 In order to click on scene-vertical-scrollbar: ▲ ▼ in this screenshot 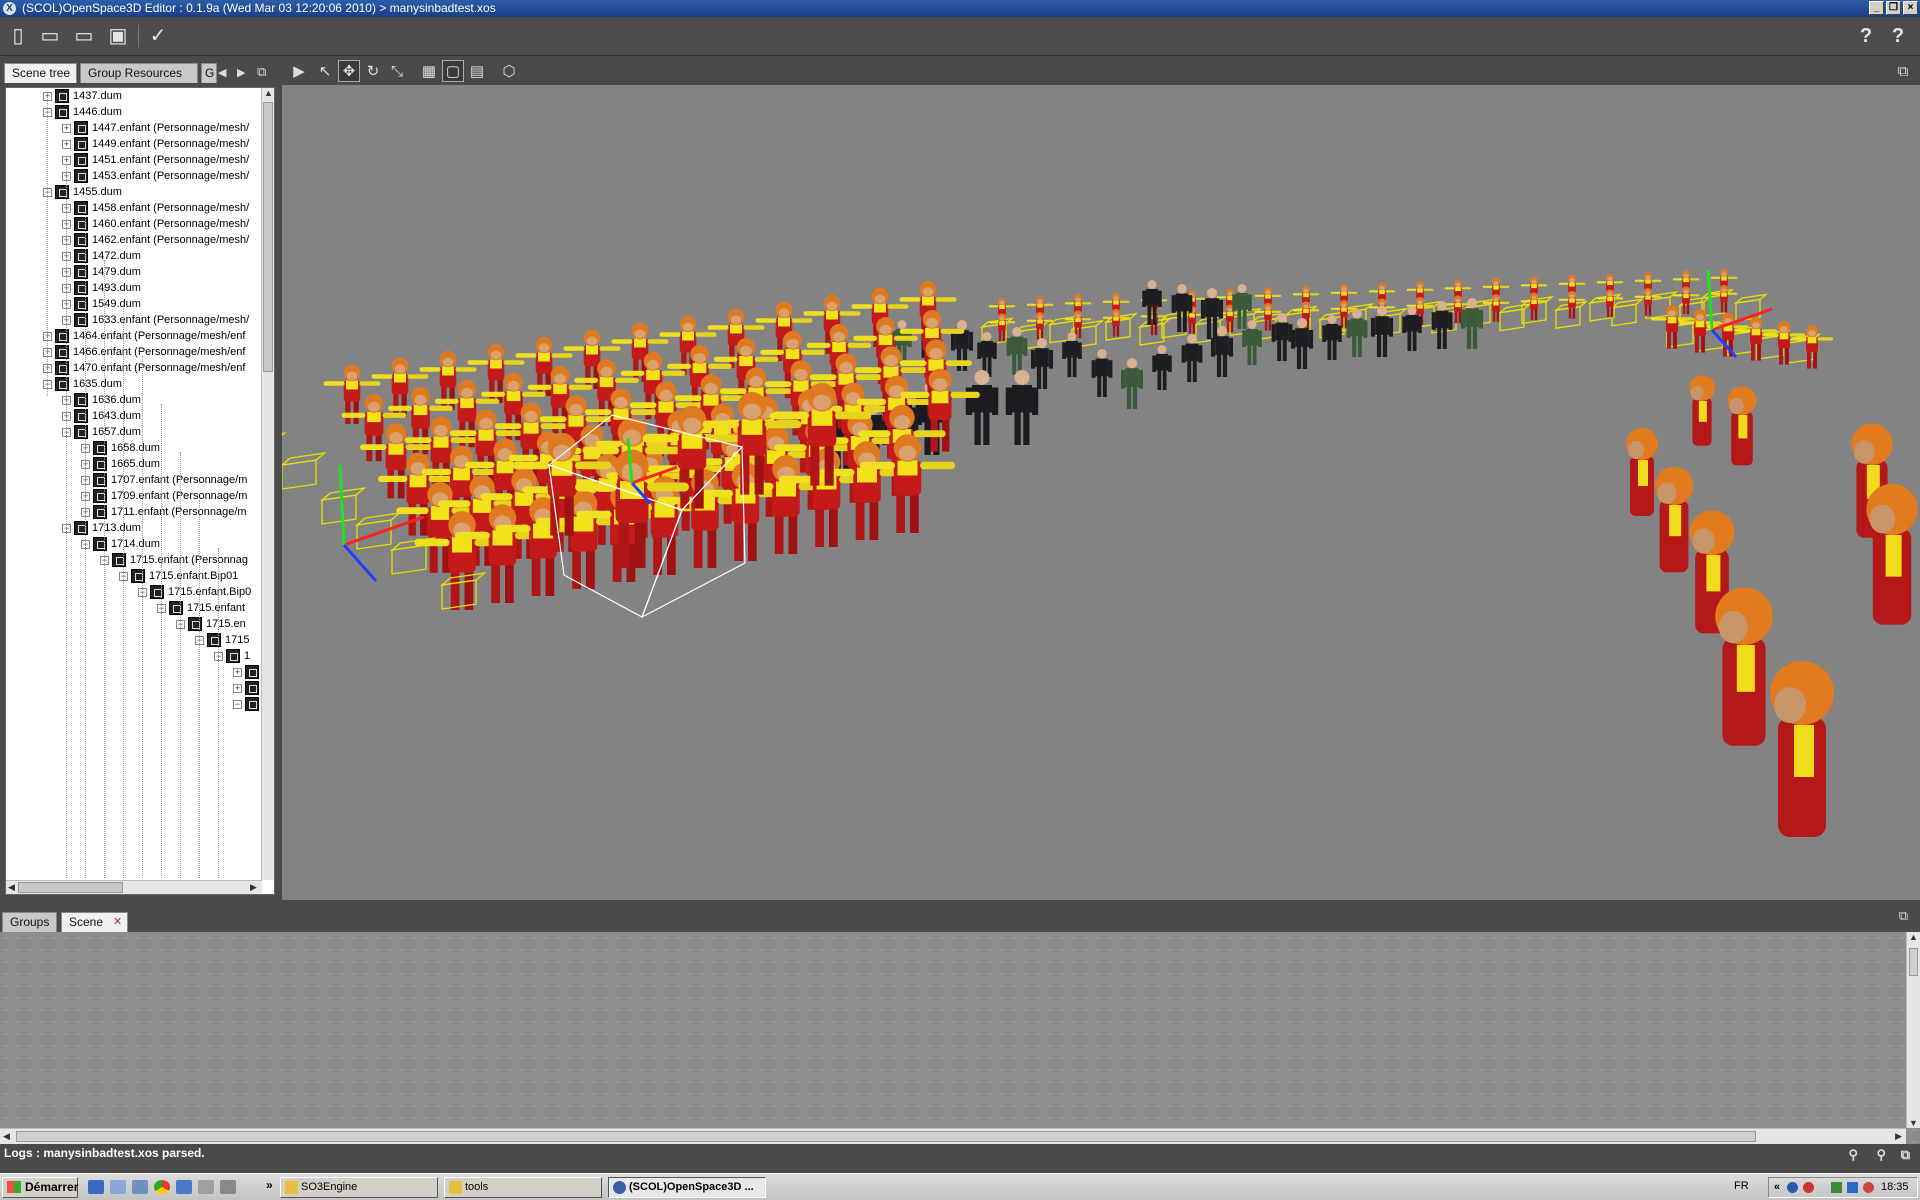, I will do `click(1913, 1030)`.